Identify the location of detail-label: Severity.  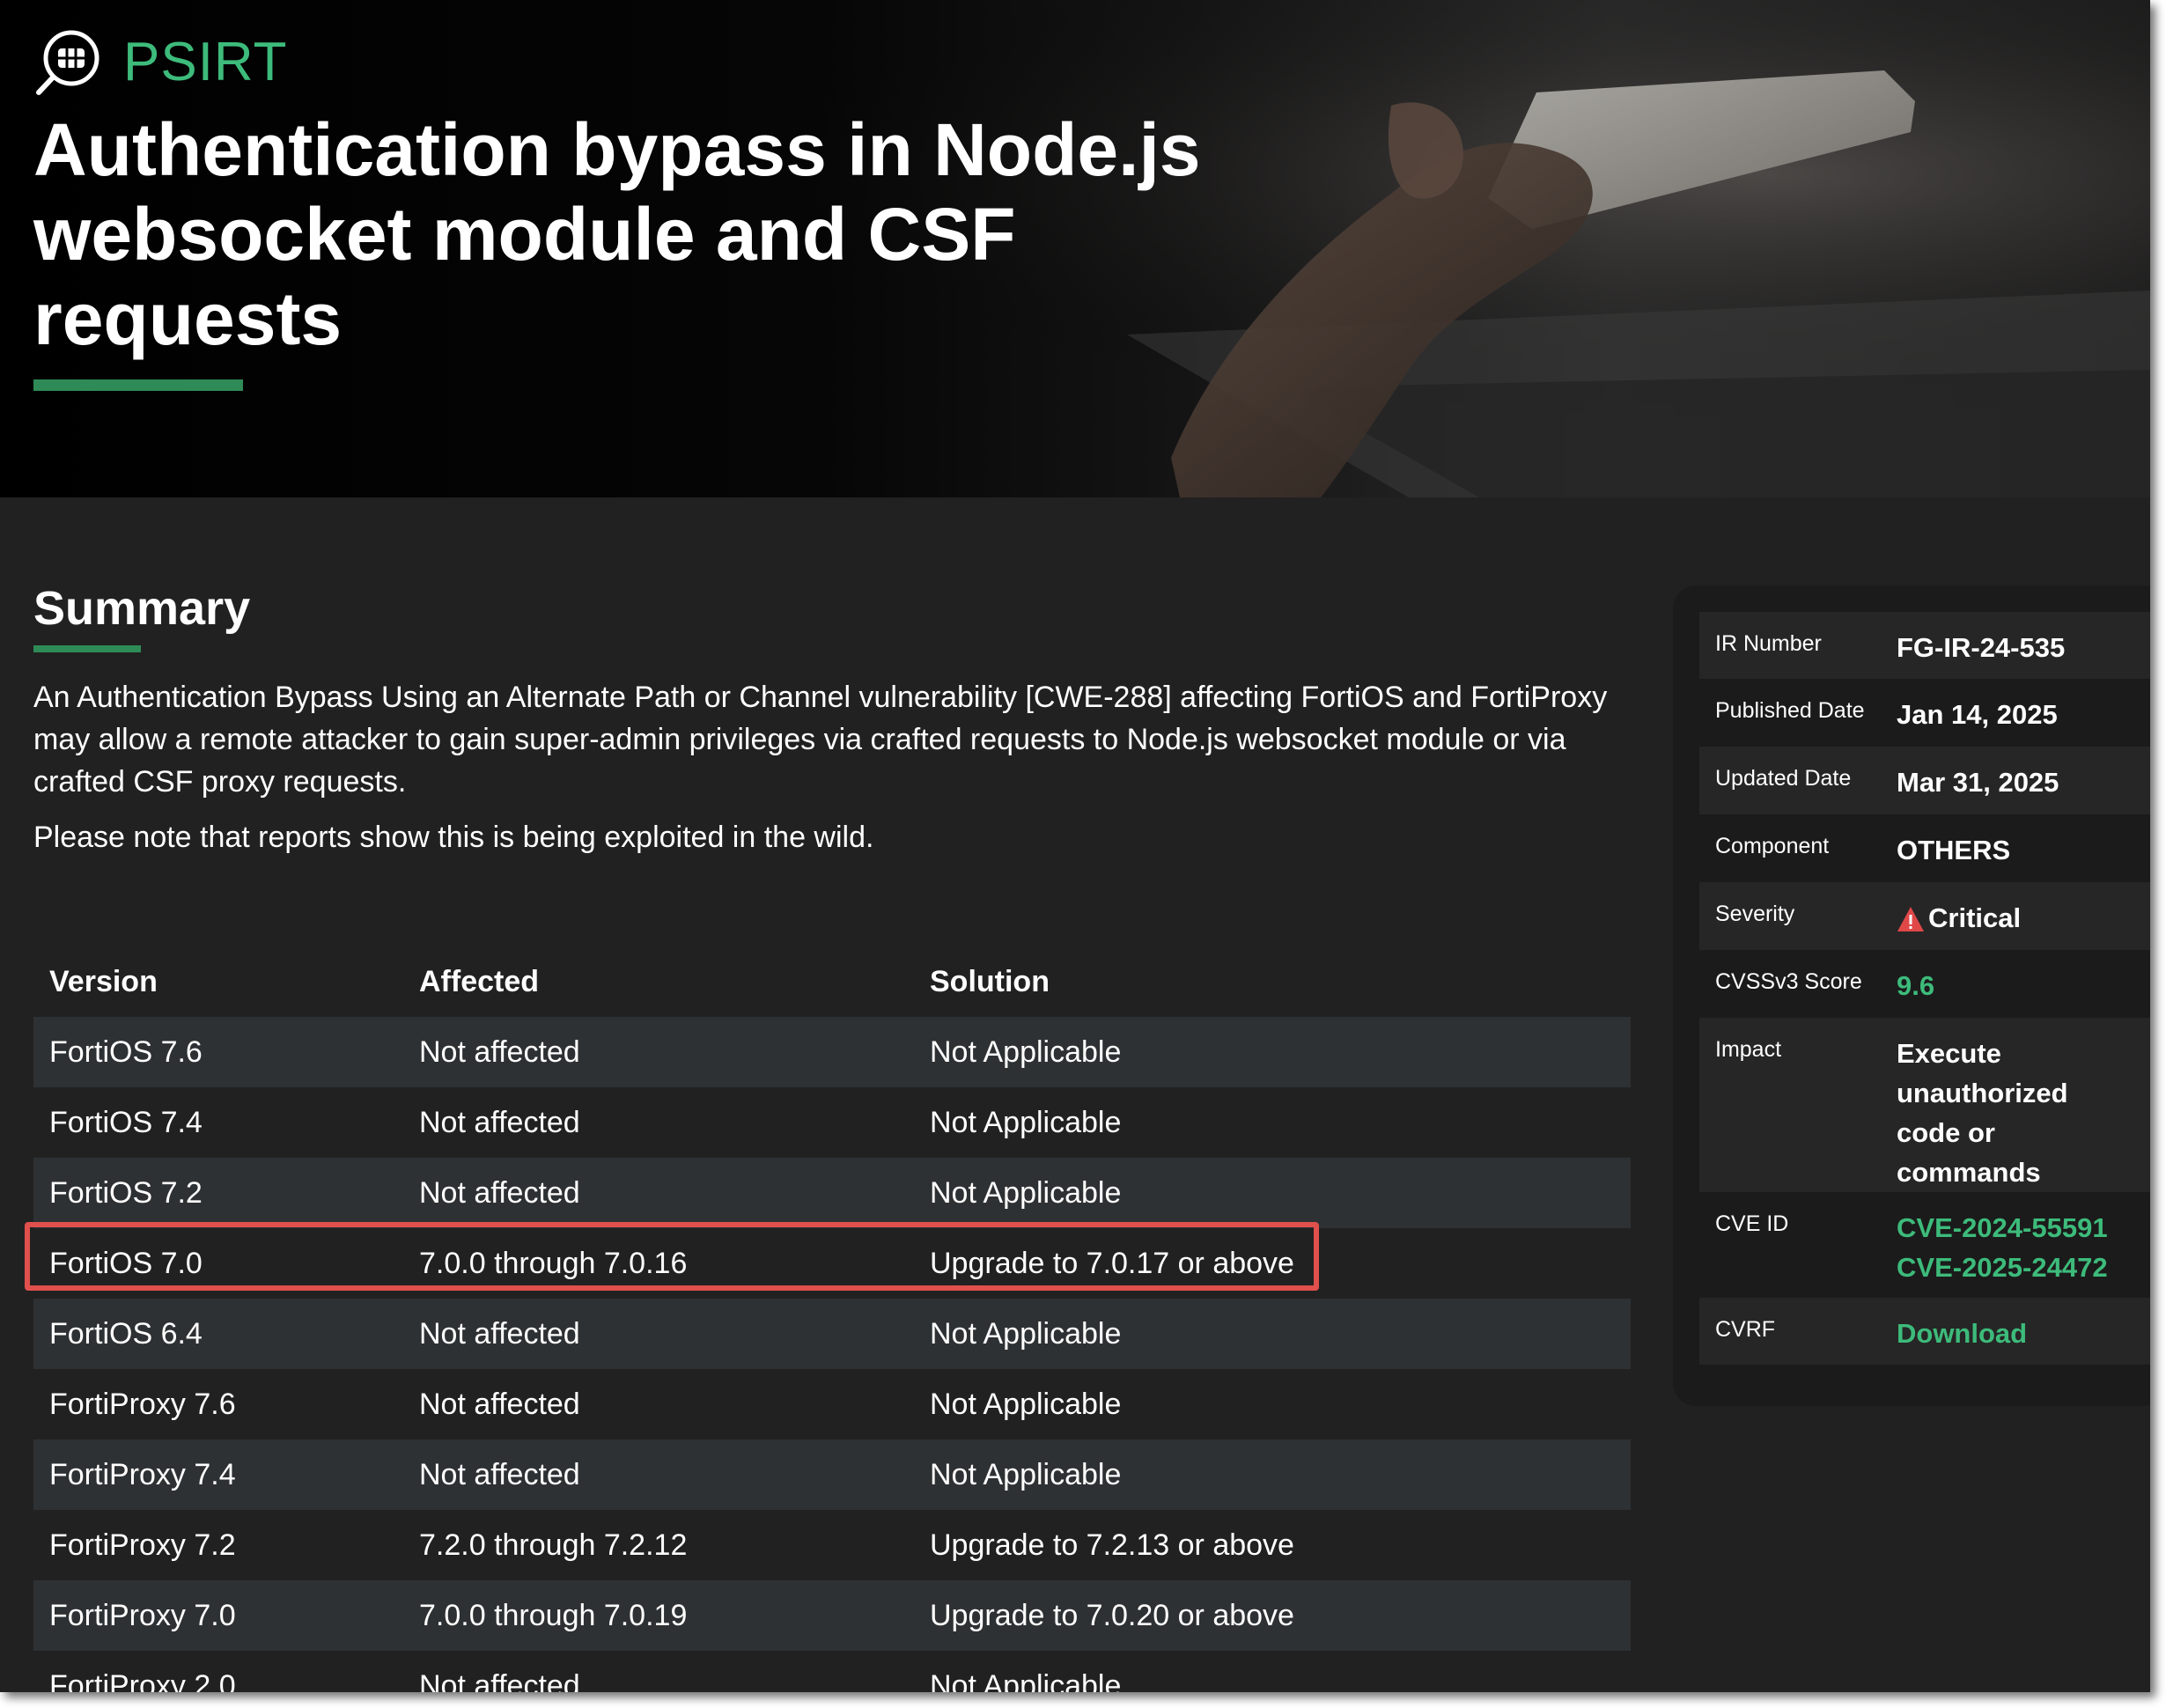
(1755, 914).